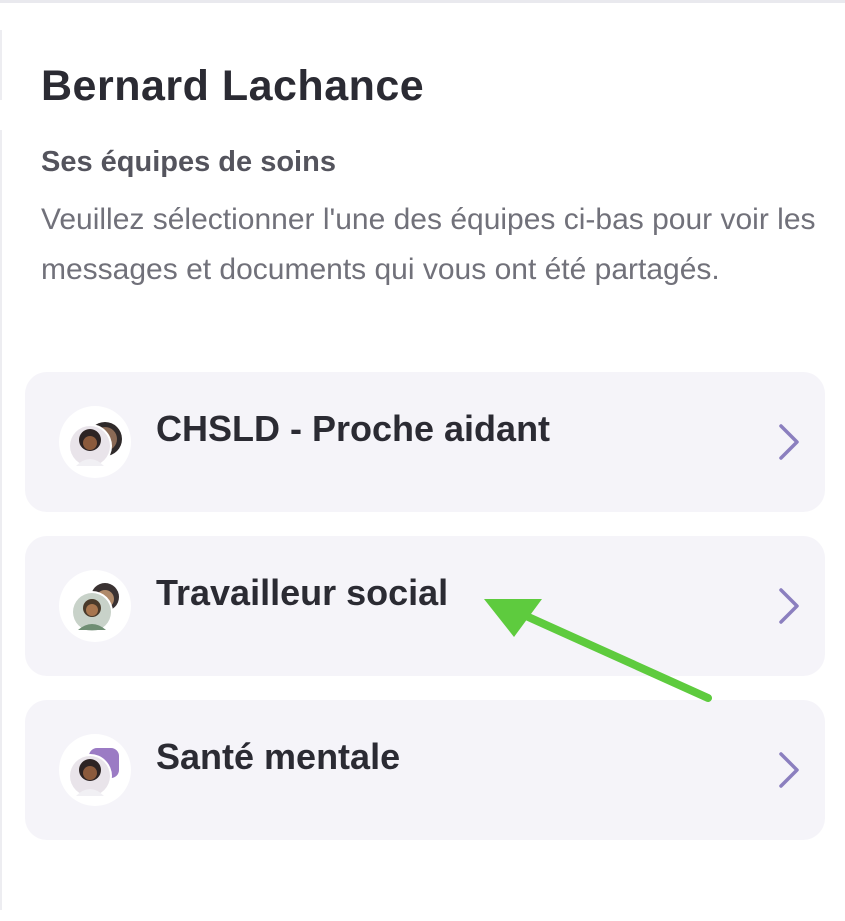 This screenshot has height=921, width=845. I want to click on top-divider, so click(422, 1).